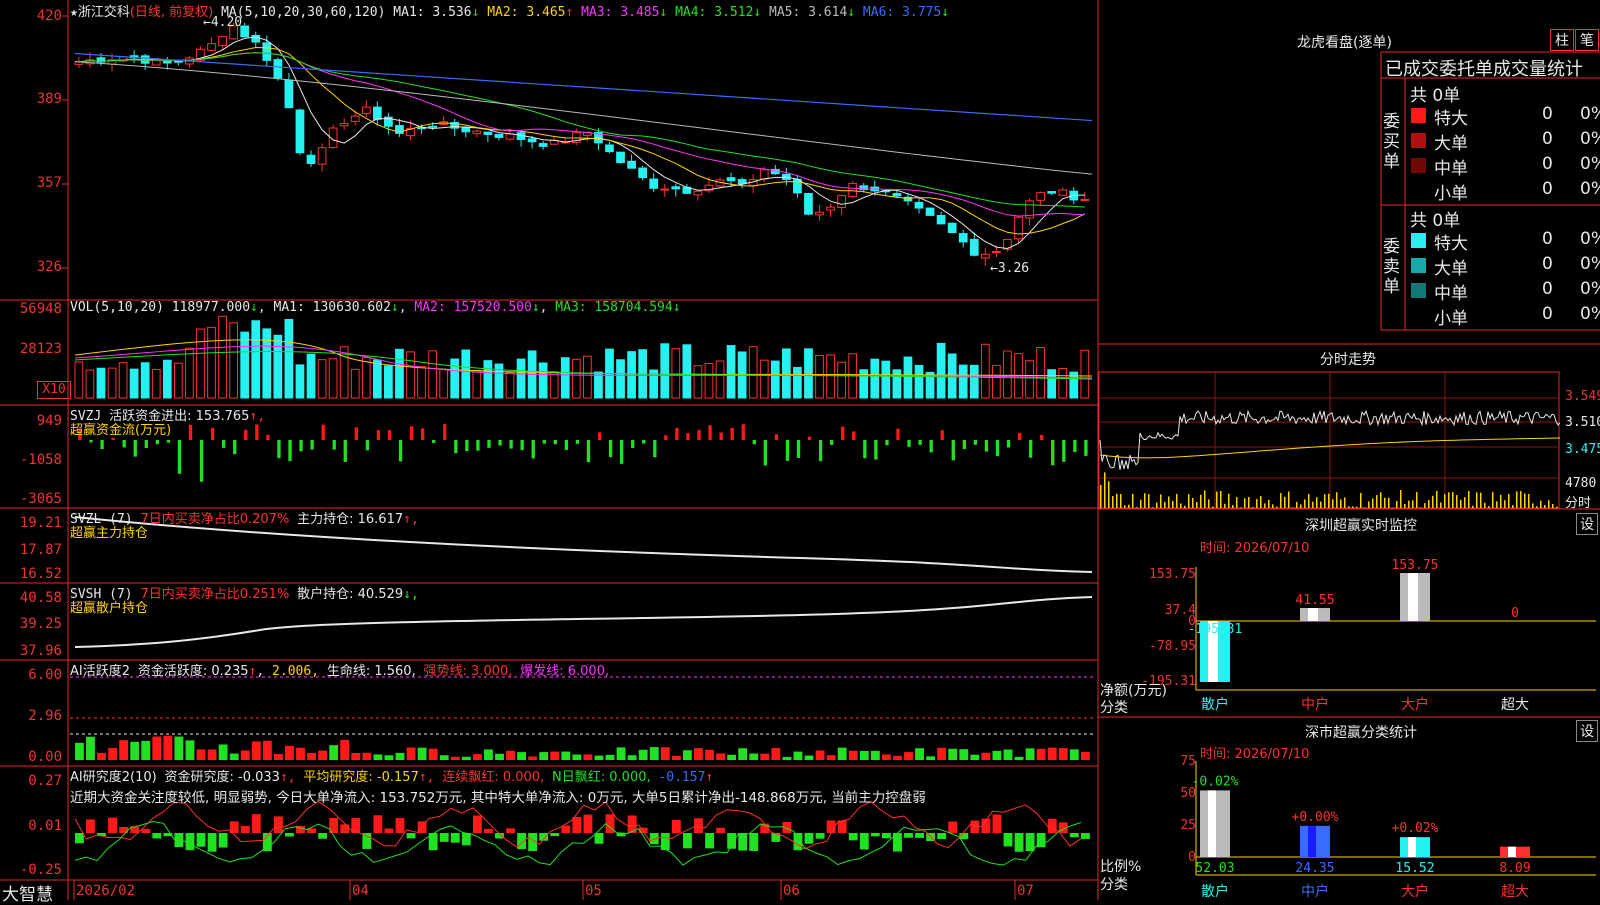 The image size is (1600, 905). What do you see at coordinates (564, 671) in the screenshot?
I see `ai-burstline: 爆发线: 6.000,` at bounding box center [564, 671].